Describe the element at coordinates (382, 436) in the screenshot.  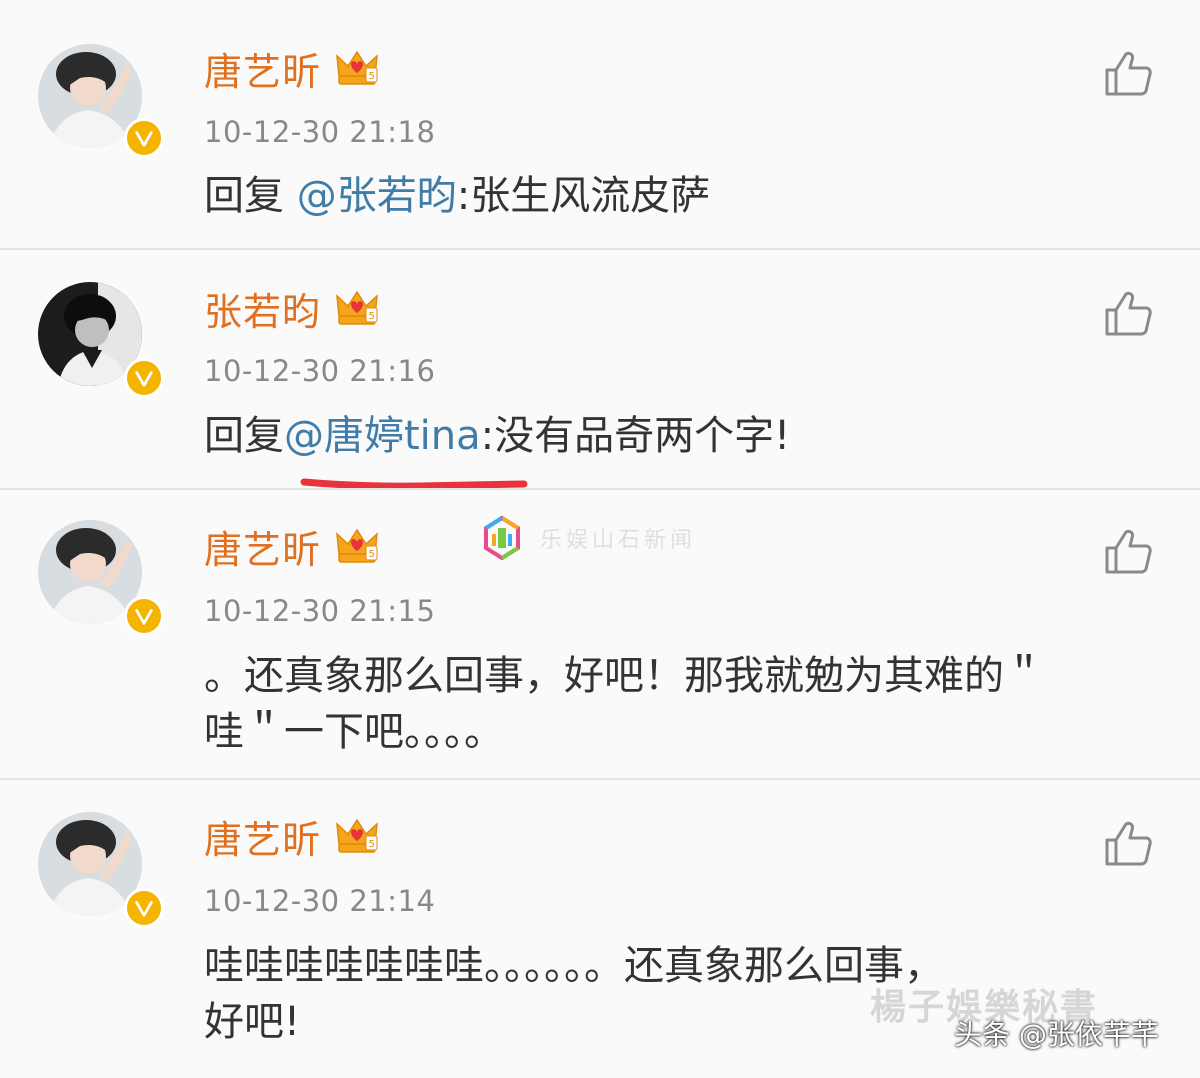
I see `mention-link: @唐婷tina` at that location.